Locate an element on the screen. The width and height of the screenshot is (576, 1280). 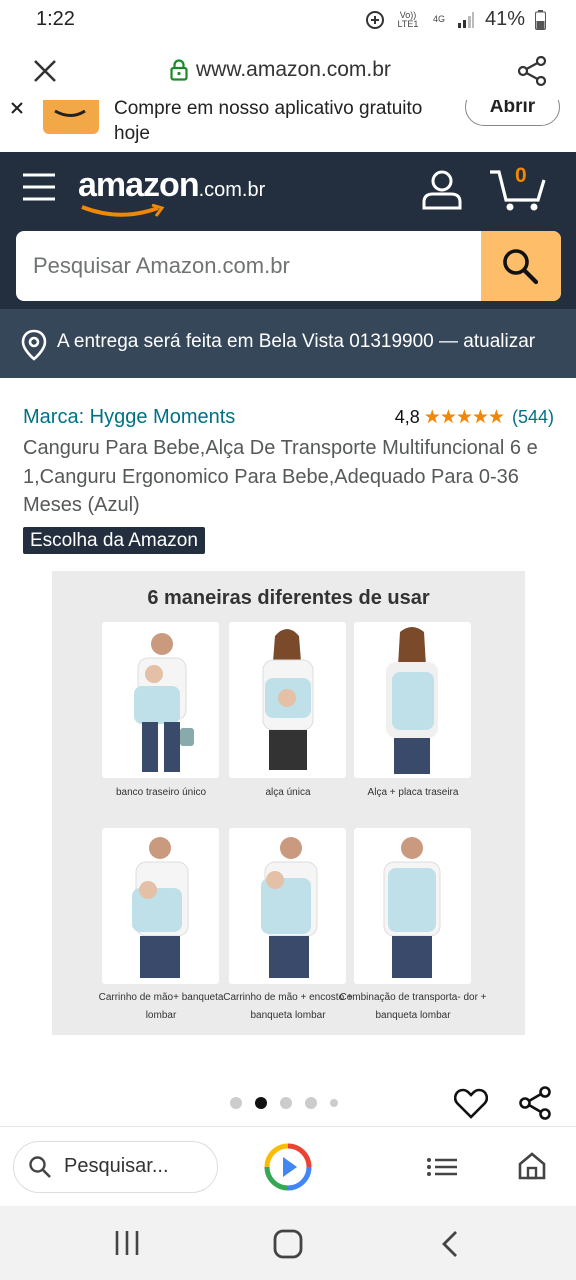
home-button-icon is located at coordinates (288, 1244).